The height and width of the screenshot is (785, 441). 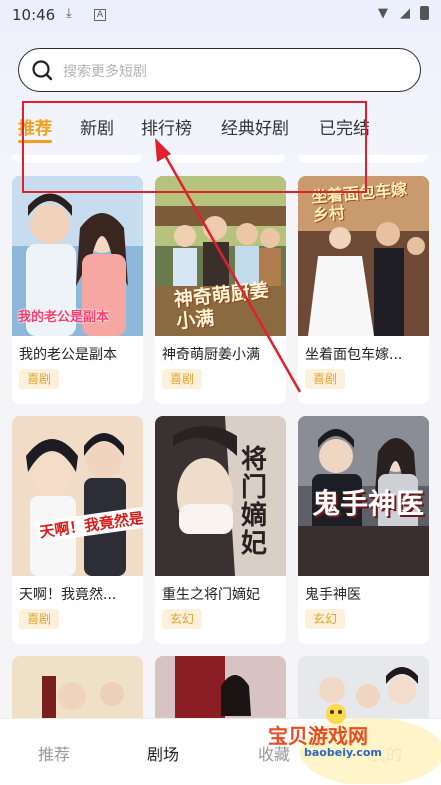 I want to click on drama-card: 我的老公是副本 我的老公是副本 喜剧, so click(x=77, y=290).